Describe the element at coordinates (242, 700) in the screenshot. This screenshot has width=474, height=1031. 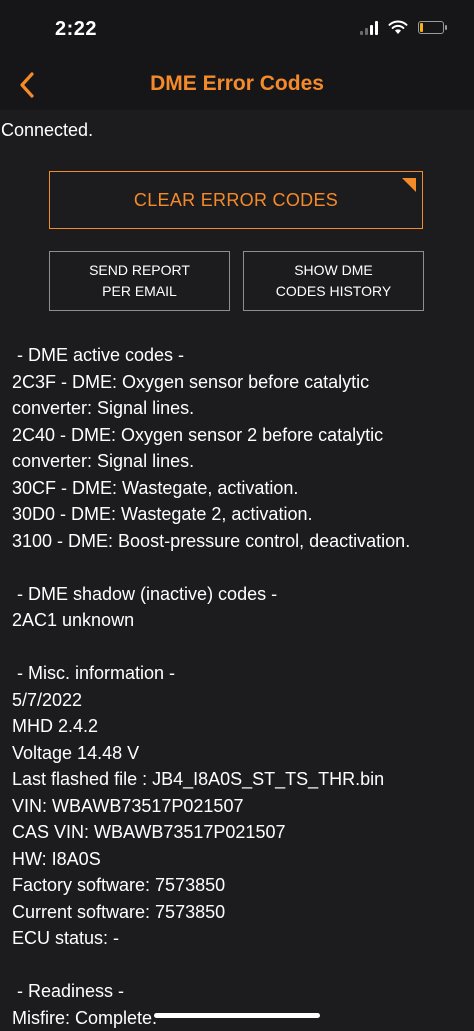
I see `list-item: 5/7/2022` at that location.